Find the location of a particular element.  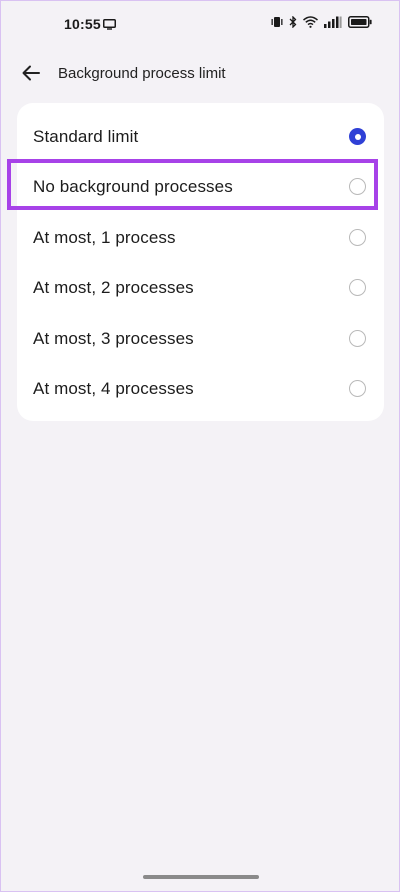

option-label: Standard limit is located at coordinates (86, 136).